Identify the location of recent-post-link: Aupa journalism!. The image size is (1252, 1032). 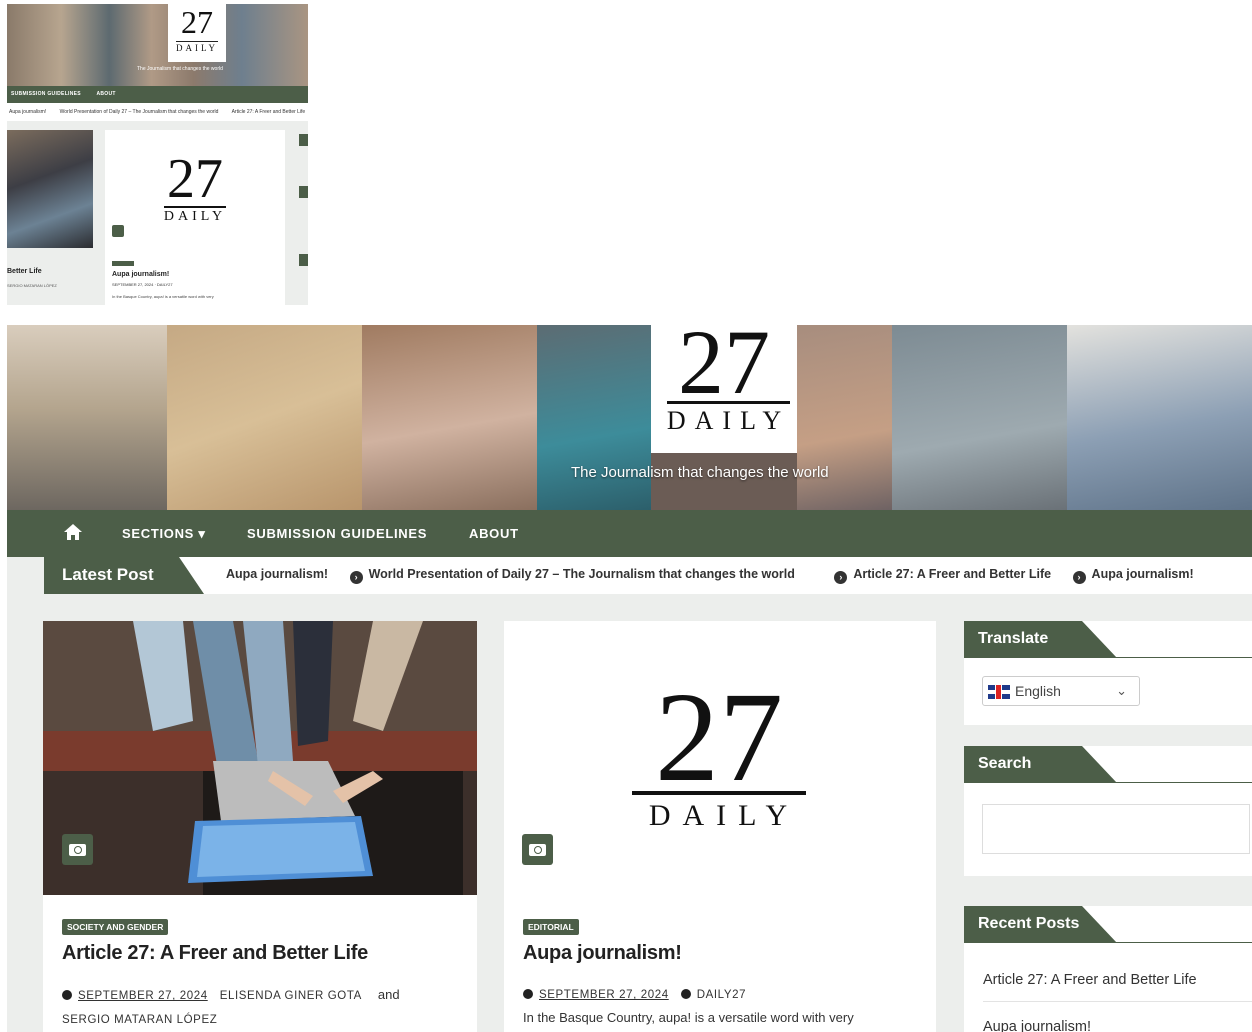
(1037, 1025).